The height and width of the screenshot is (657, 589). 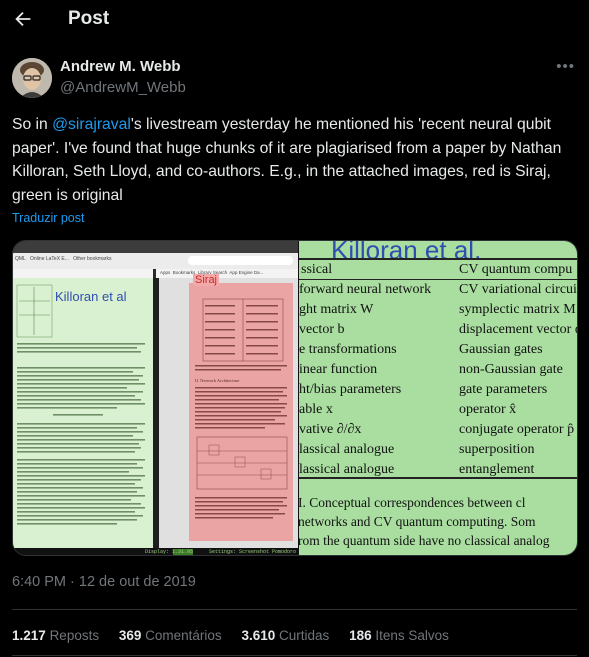 I want to click on reposts-count: 1.217, so click(x=29, y=635).